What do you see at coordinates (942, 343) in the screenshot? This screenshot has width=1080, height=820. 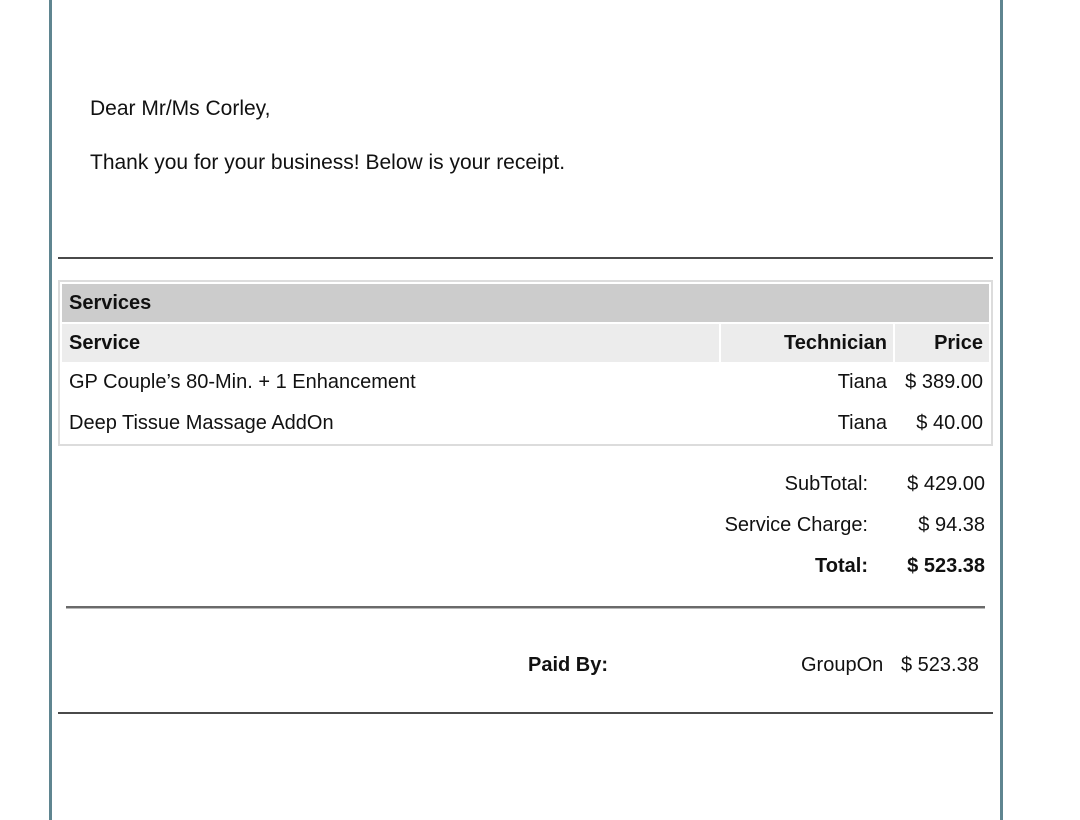 I see `column-header-price: Price` at bounding box center [942, 343].